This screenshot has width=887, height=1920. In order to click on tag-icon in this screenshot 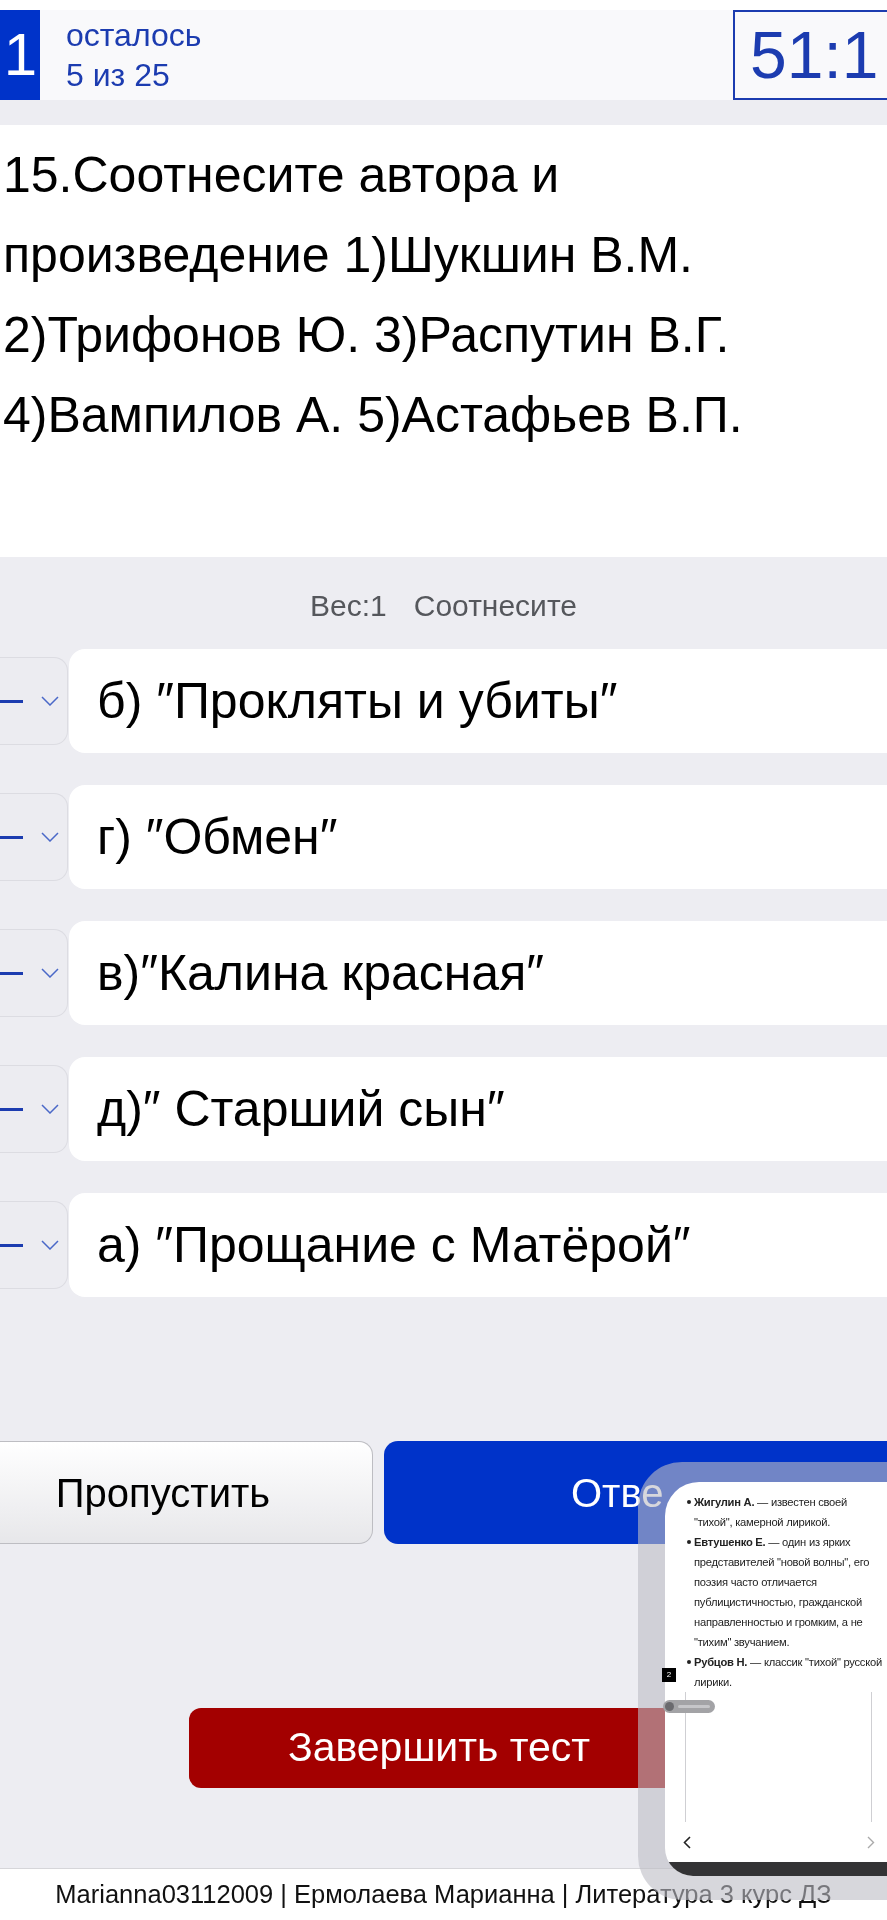, I will do `click(689, 1706)`.